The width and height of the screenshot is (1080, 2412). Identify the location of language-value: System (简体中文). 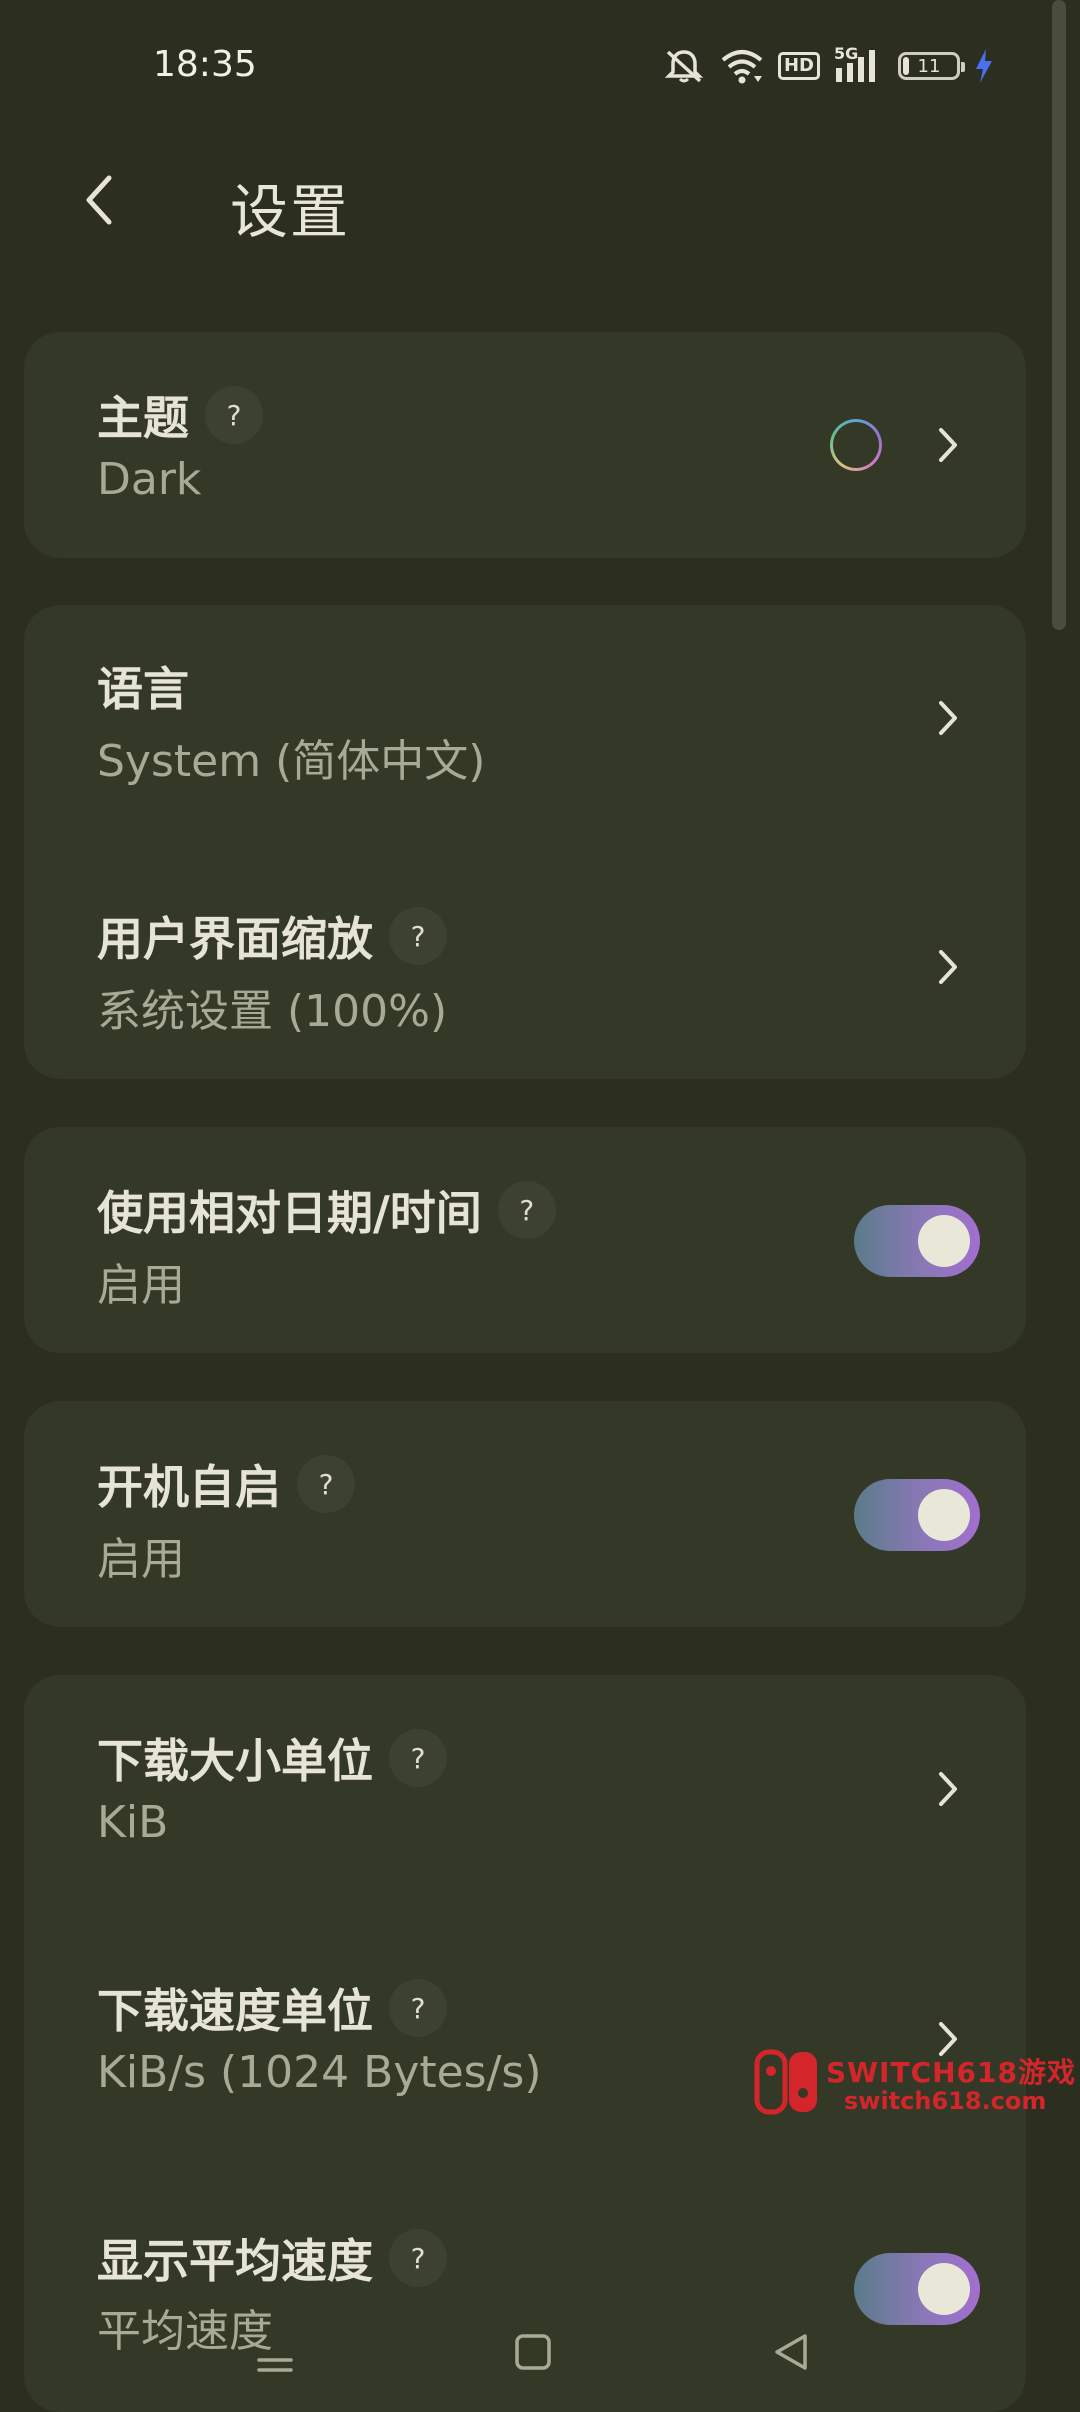
(291, 761).